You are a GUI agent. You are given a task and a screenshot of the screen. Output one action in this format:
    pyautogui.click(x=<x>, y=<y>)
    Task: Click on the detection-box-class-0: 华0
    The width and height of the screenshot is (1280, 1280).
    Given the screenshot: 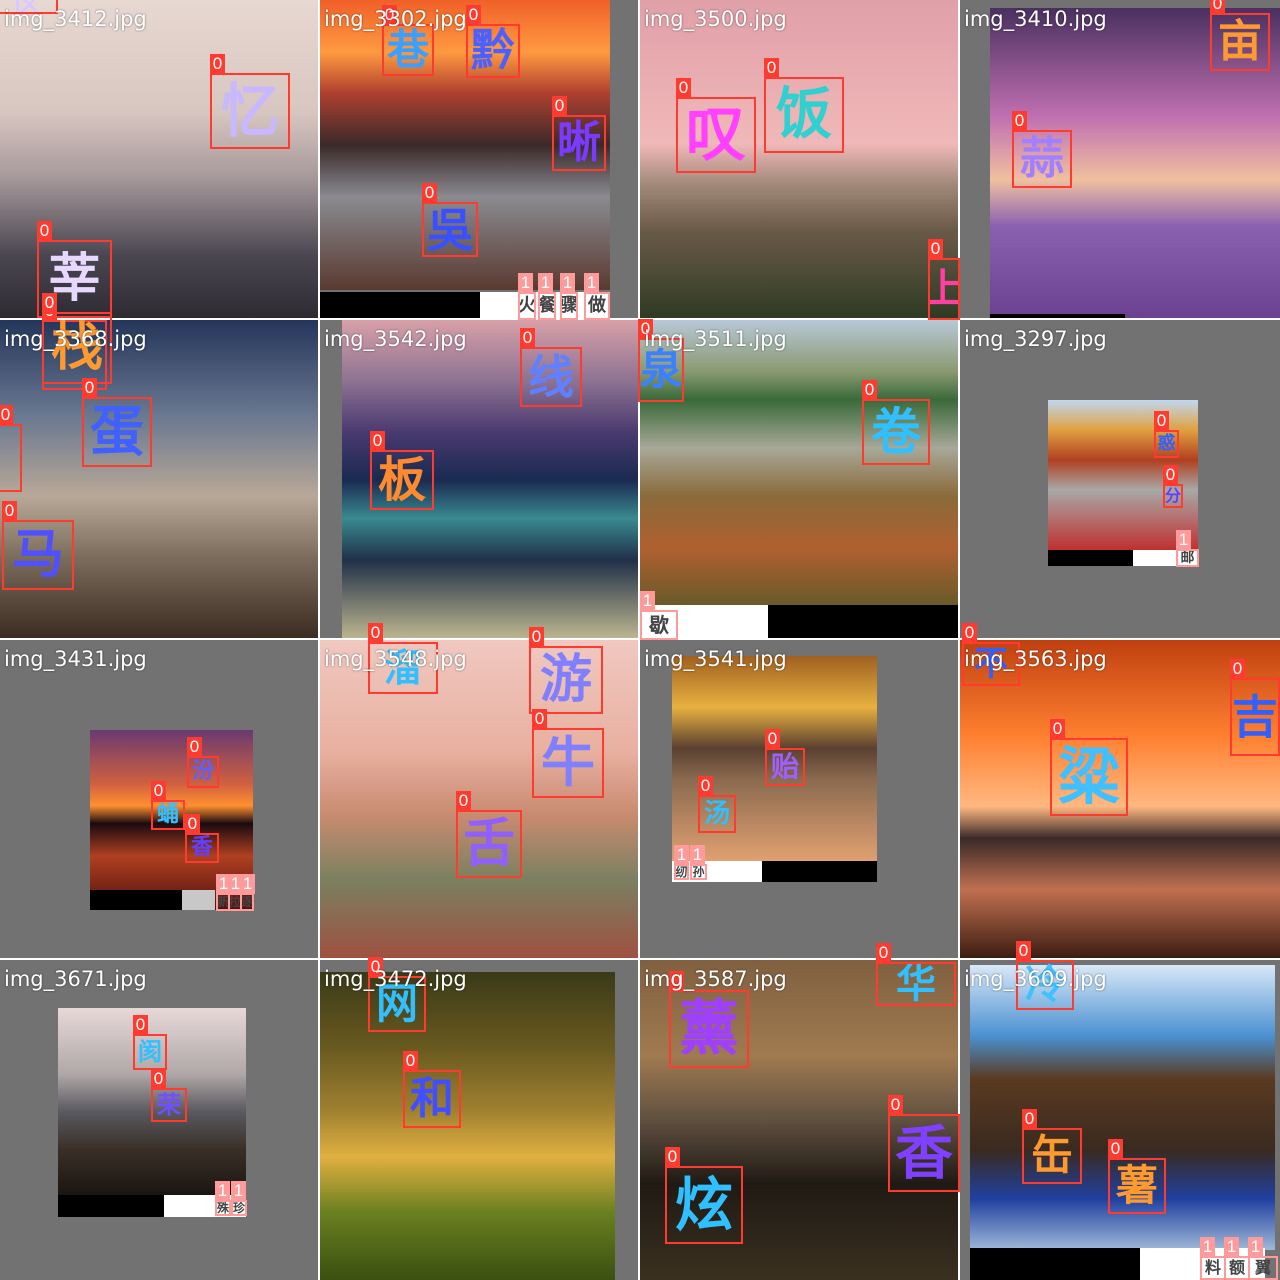 What is the action you would take?
    pyautogui.click(x=916, y=974)
    